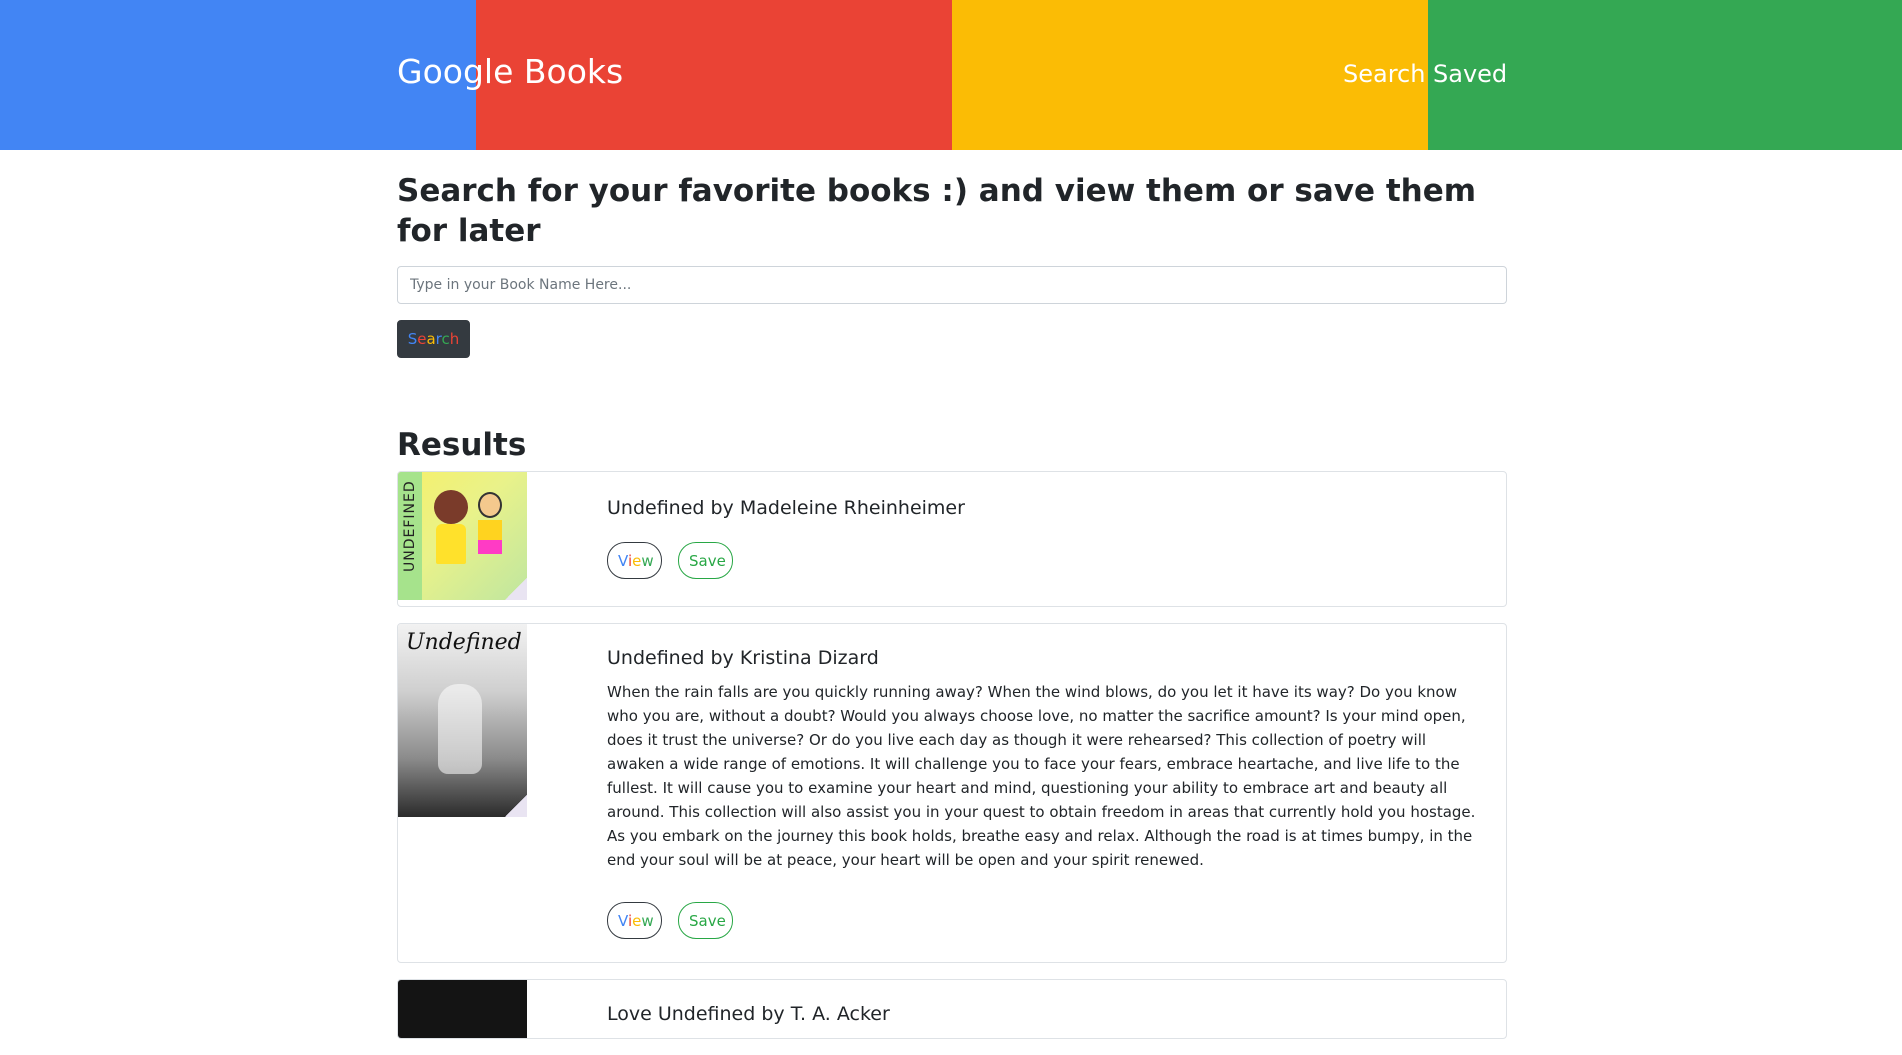 The width and height of the screenshot is (1902, 1055). I want to click on nav-link-saved: Saved, so click(1470, 74).